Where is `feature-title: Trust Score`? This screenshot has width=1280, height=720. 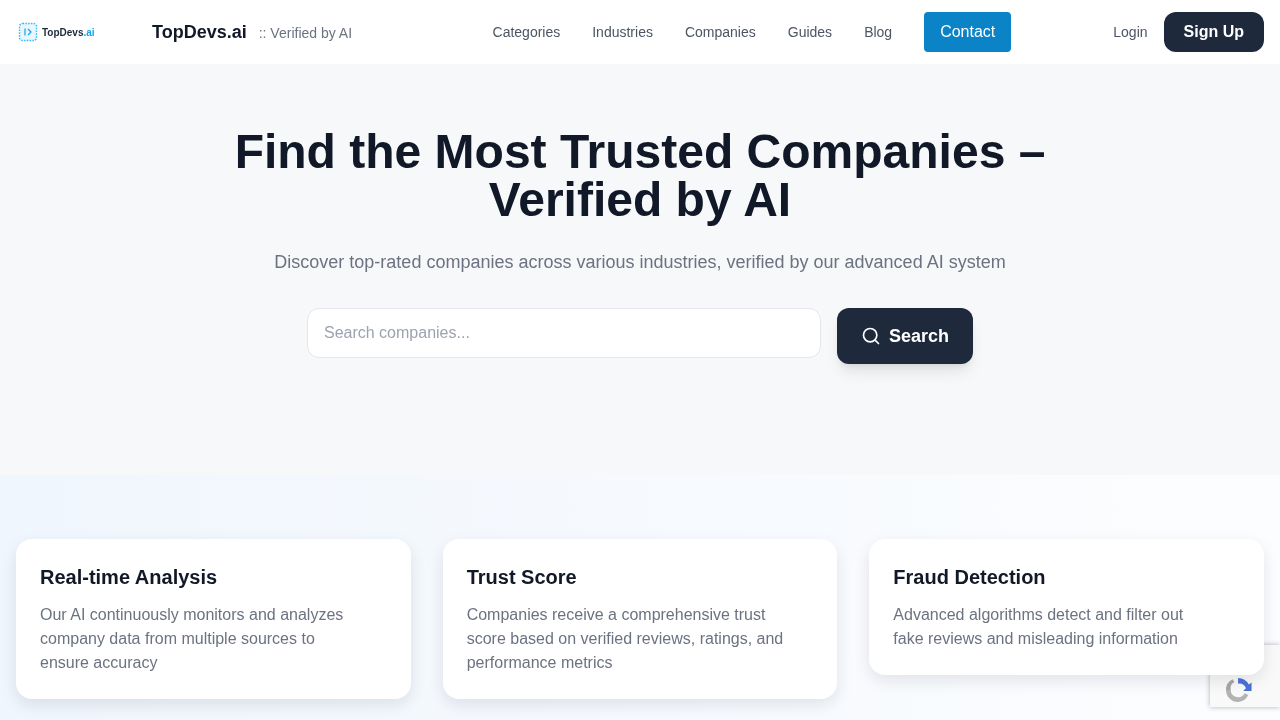 feature-title: Trust Score is located at coordinates (522, 577).